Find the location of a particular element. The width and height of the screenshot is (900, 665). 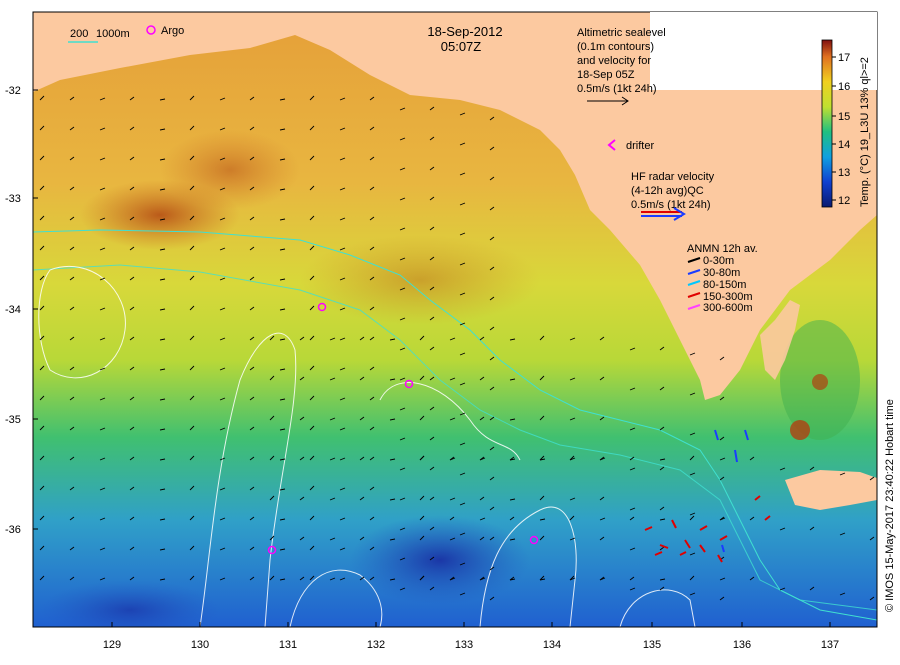

y-tick-label: -34 is located at coordinates (13, 310).